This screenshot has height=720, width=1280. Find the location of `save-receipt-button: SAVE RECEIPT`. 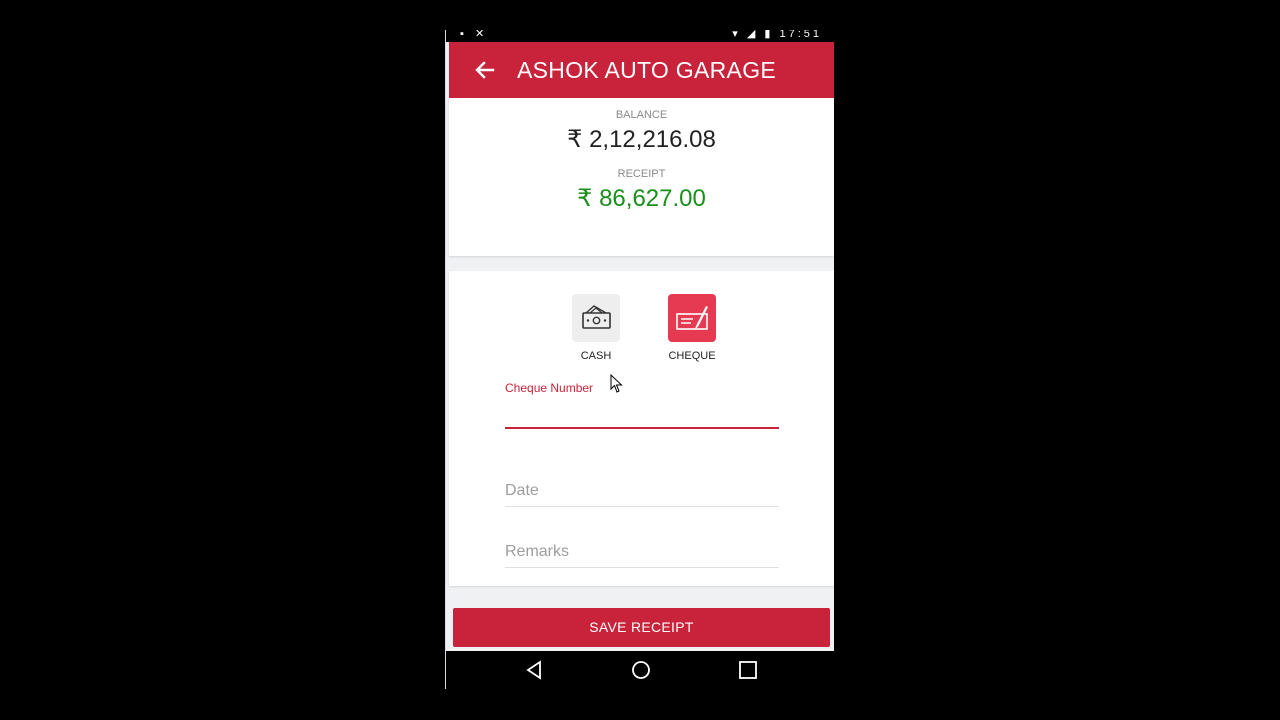

save-receipt-button: SAVE RECEIPT is located at coordinates (641, 627).